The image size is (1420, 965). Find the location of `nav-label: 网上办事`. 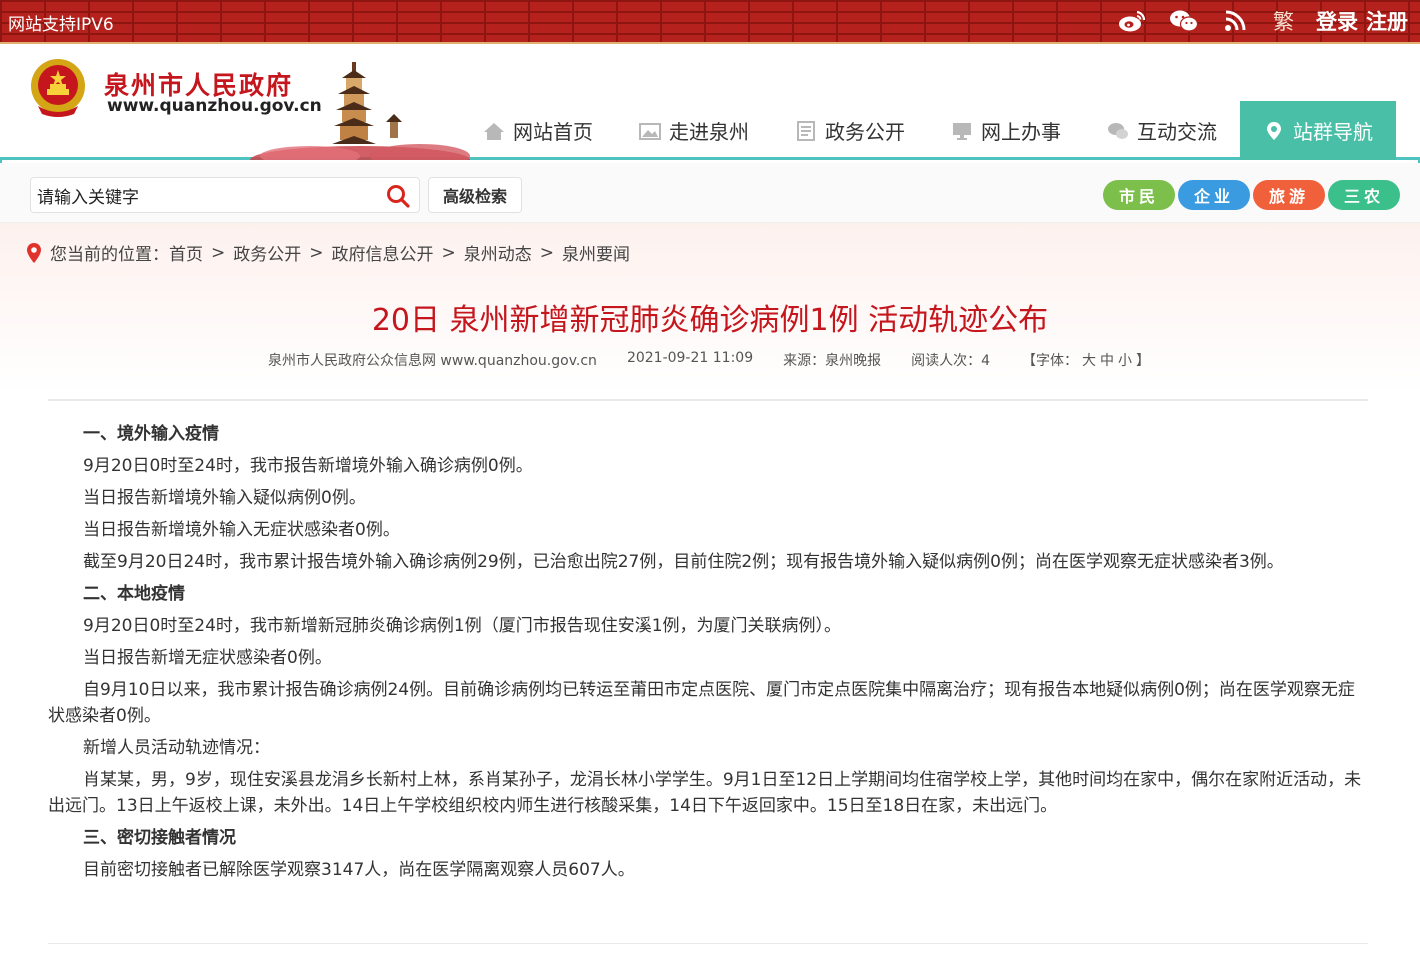

nav-label: 网上办事 is located at coordinates (1021, 132).